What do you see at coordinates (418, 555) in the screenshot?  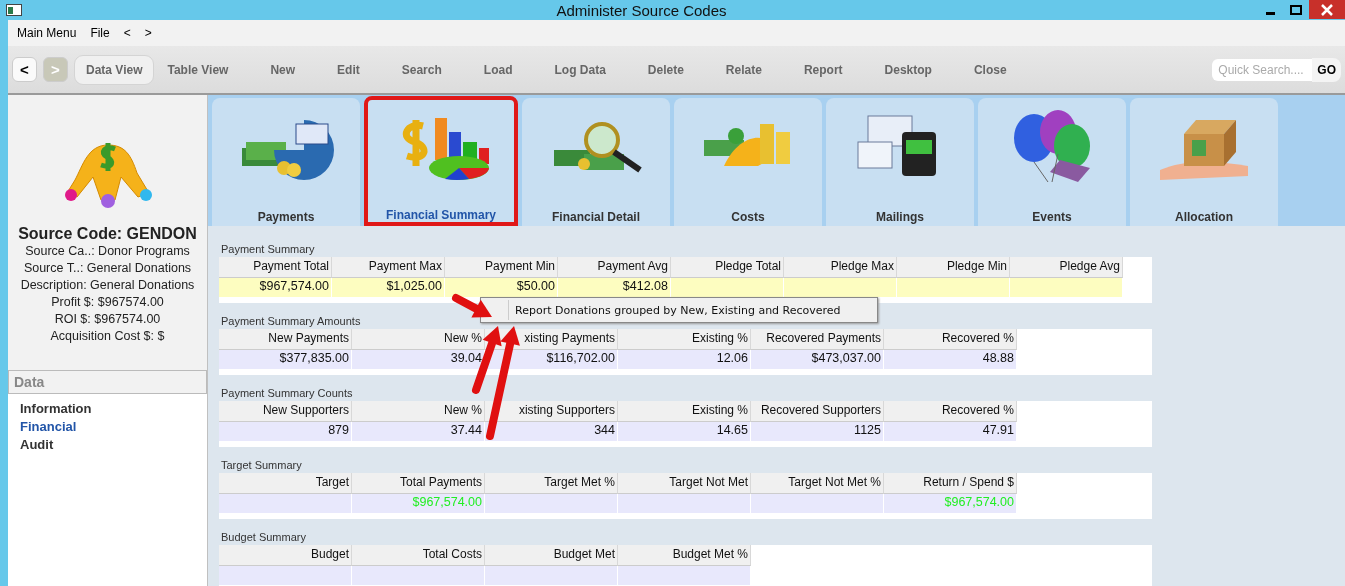 I see `column-header: Total Costs` at bounding box center [418, 555].